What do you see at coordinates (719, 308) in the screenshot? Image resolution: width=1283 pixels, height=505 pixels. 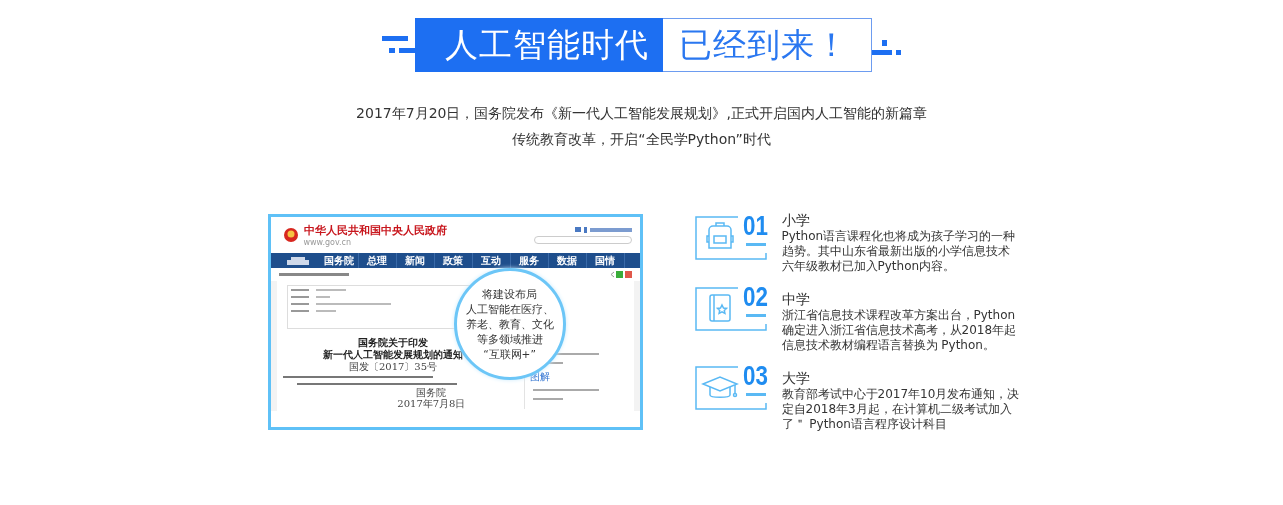 I see `book-icon` at bounding box center [719, 308].